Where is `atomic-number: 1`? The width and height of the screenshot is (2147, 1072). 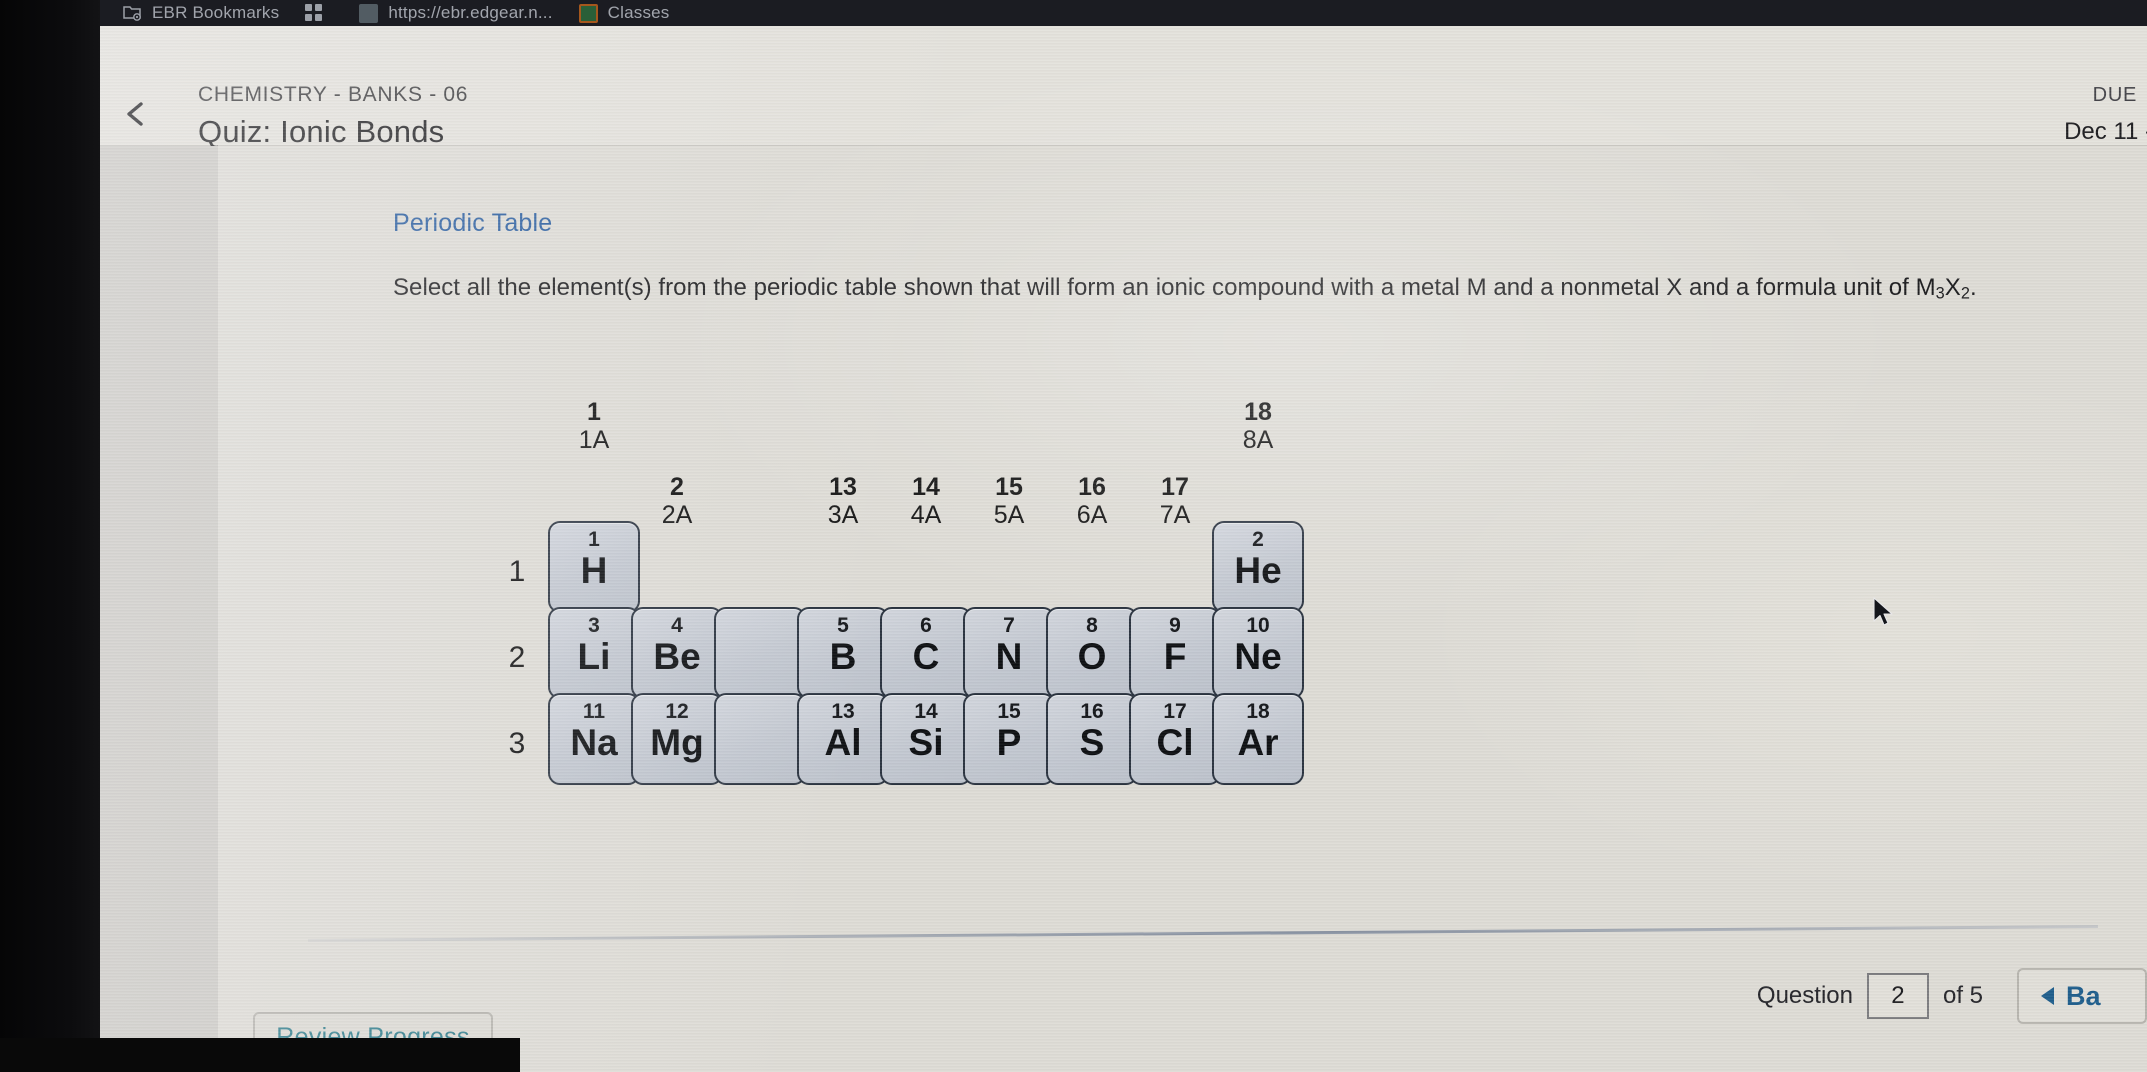
atomic-number: 1 is located at coordinates (594, 539).